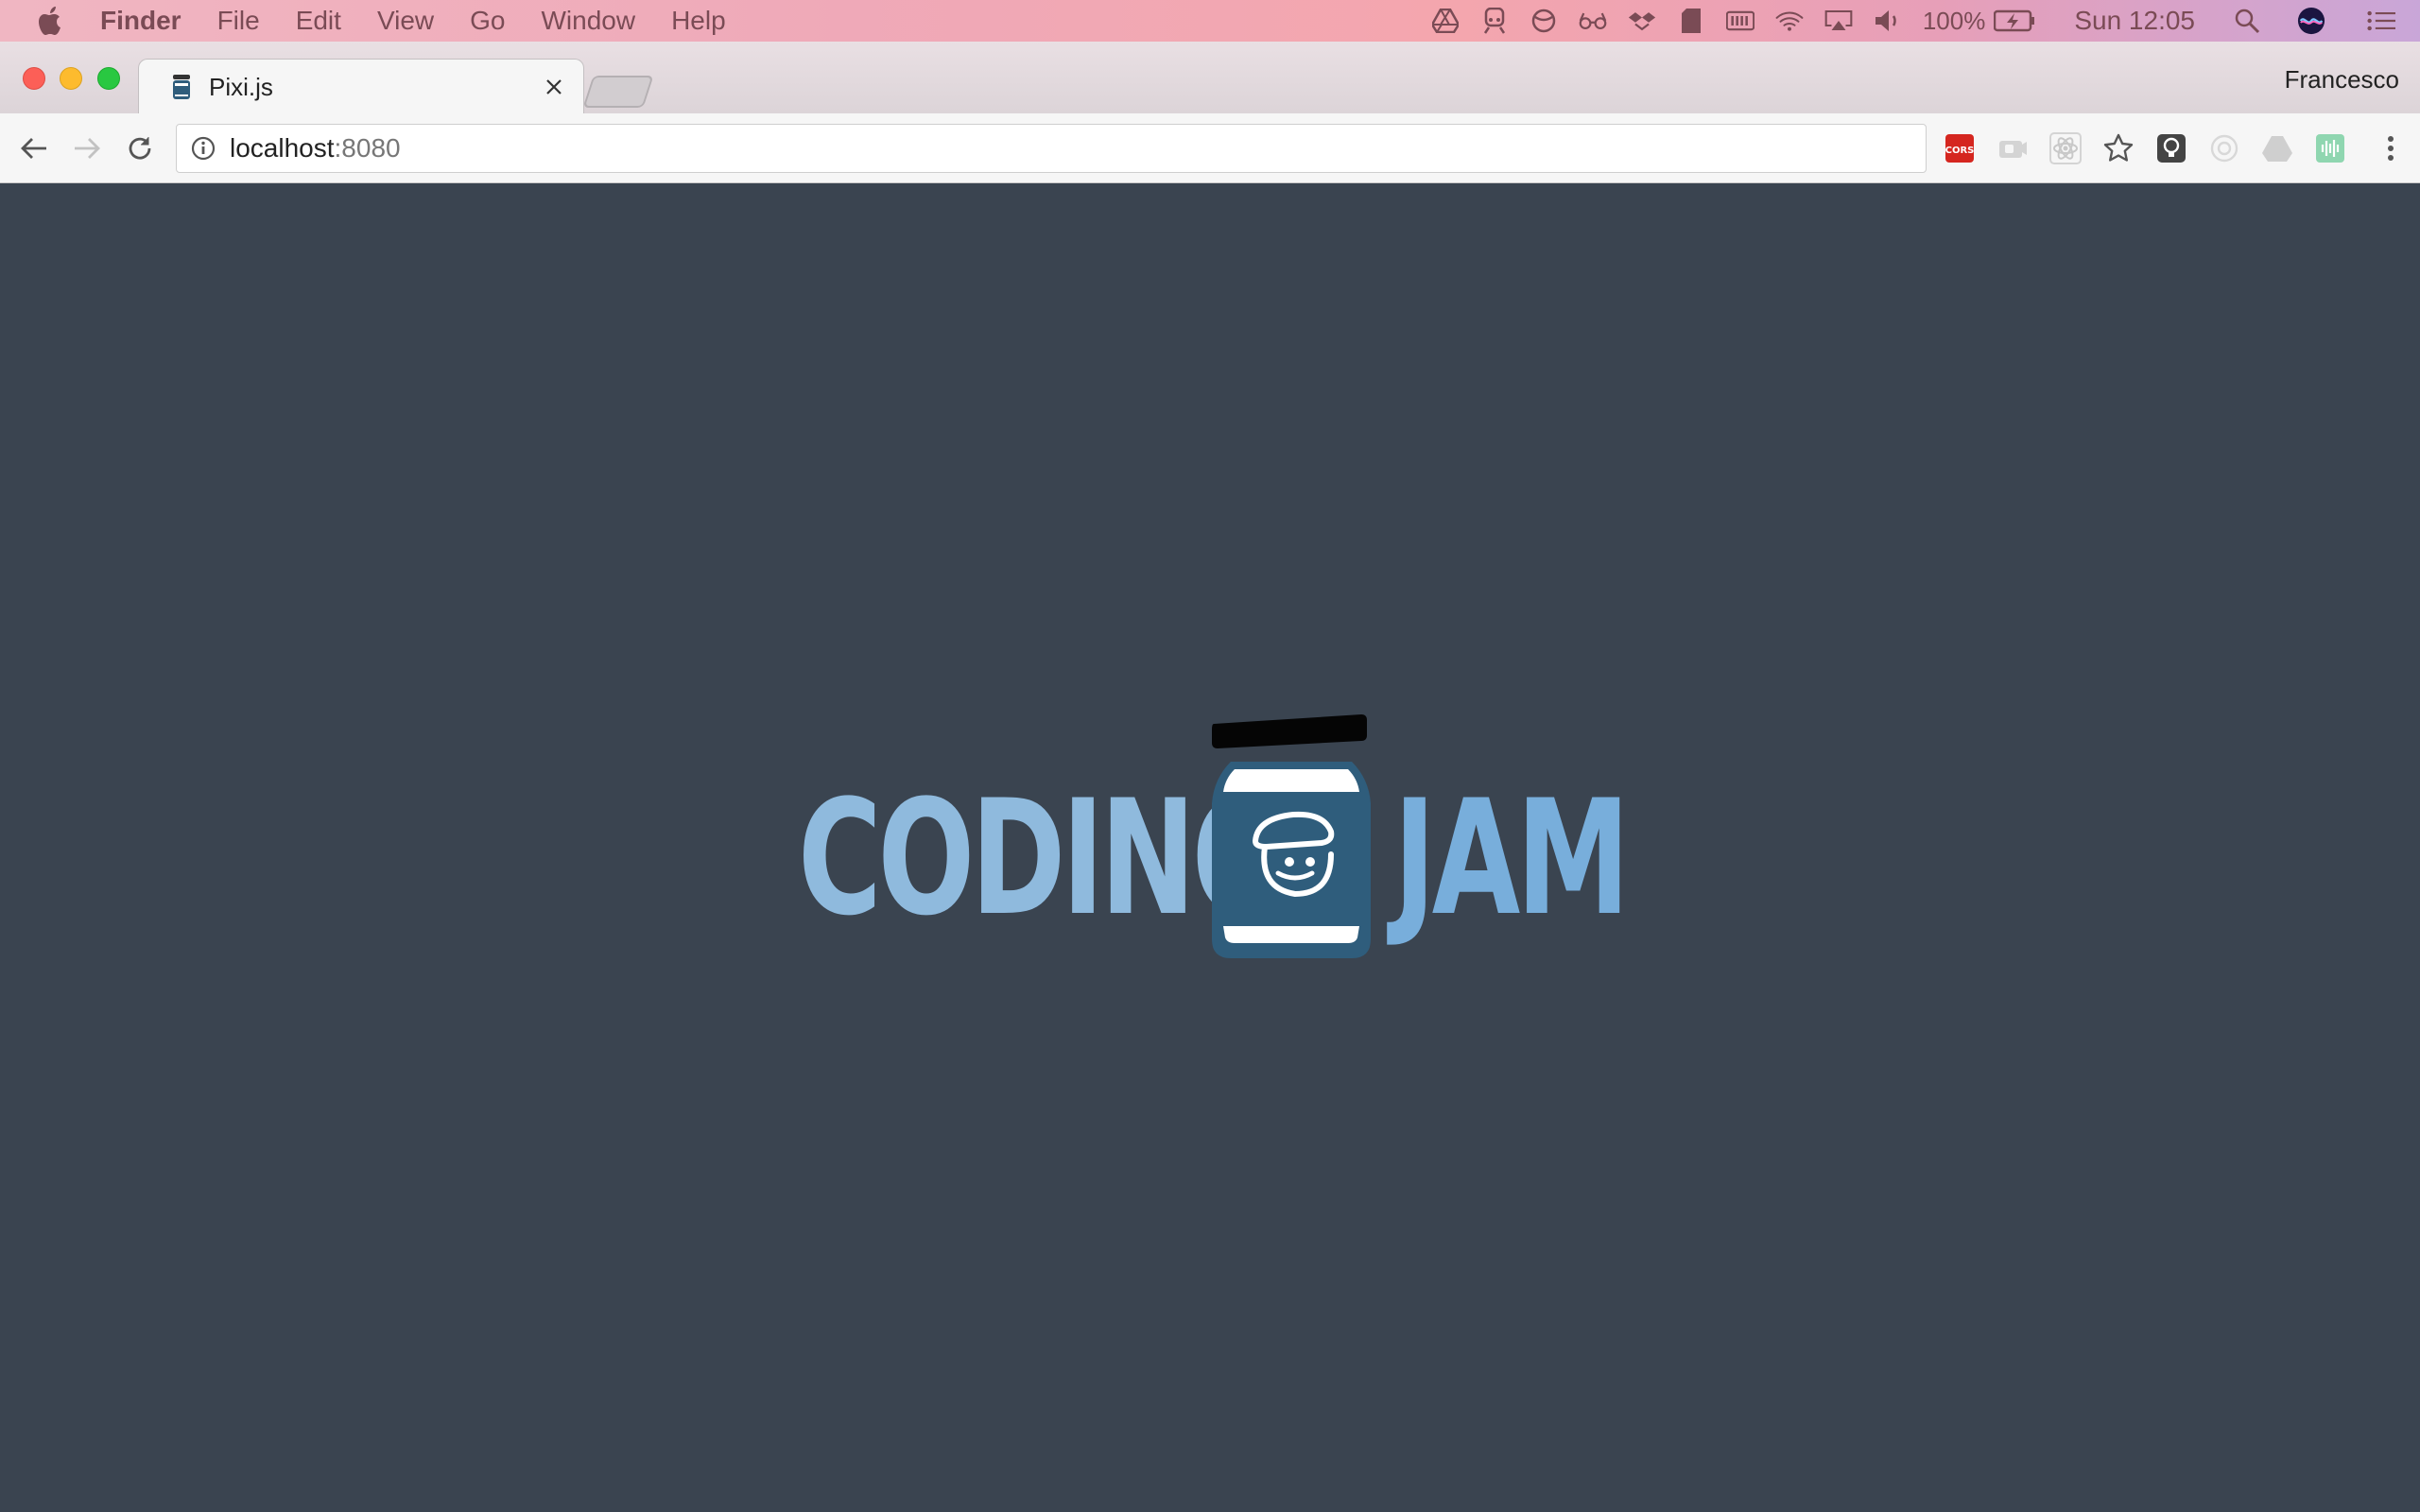  I want to click on logo-word-jam: JAM, so click(1511, 858).